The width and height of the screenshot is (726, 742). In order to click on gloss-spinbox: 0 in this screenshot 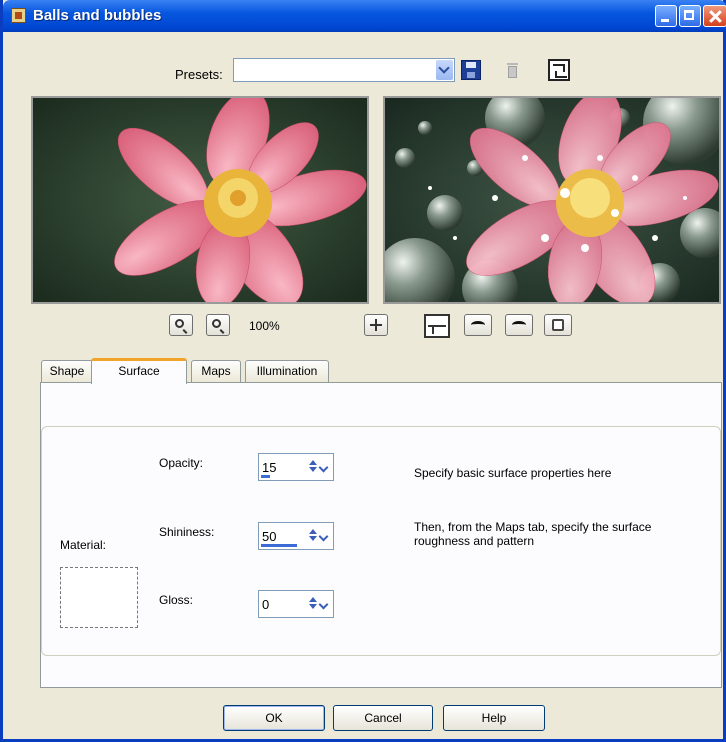, I will do `click(296, 604)`.